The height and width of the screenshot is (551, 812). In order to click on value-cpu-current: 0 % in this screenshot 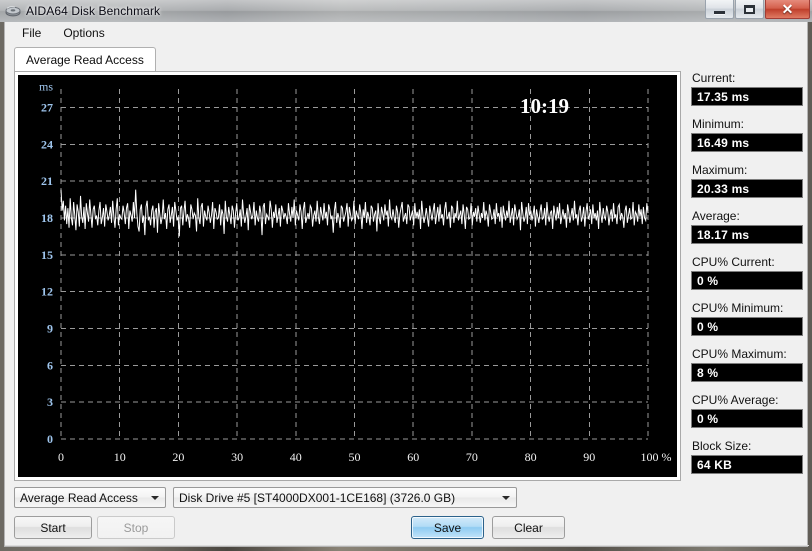, I will do `click(747, 280)`.